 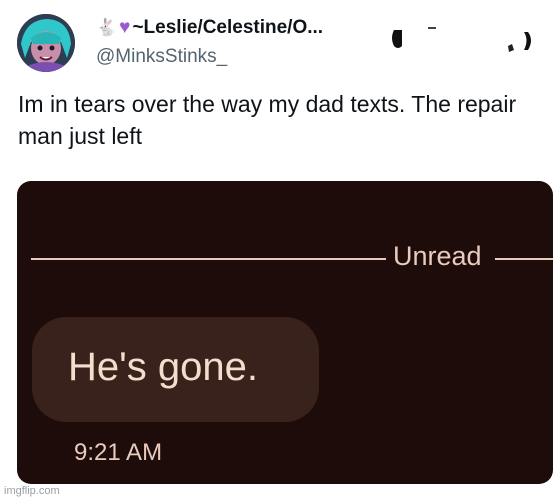 What do you see at coordinates (161, 57) in the screenshot?
I see `user-handle: @MinksStinks_` at bounding box center [161, 57].